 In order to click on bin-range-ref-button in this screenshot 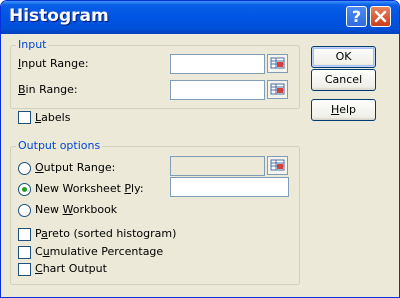, I will do `click(277, 89)`.